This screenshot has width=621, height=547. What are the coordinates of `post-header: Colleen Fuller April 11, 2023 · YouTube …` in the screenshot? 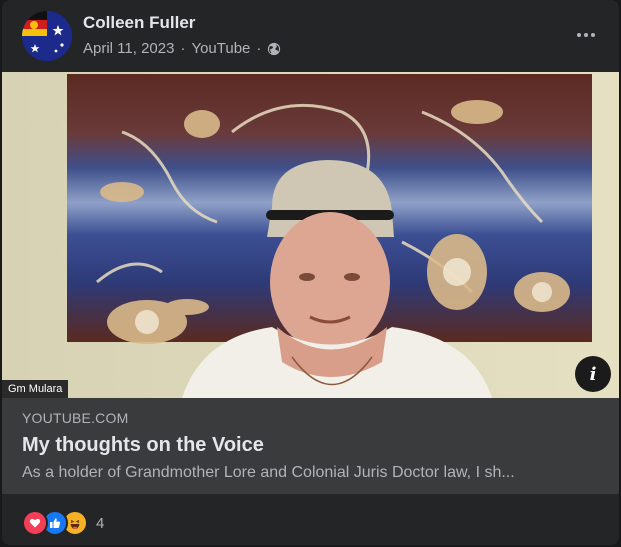 It's located at (310, 36).